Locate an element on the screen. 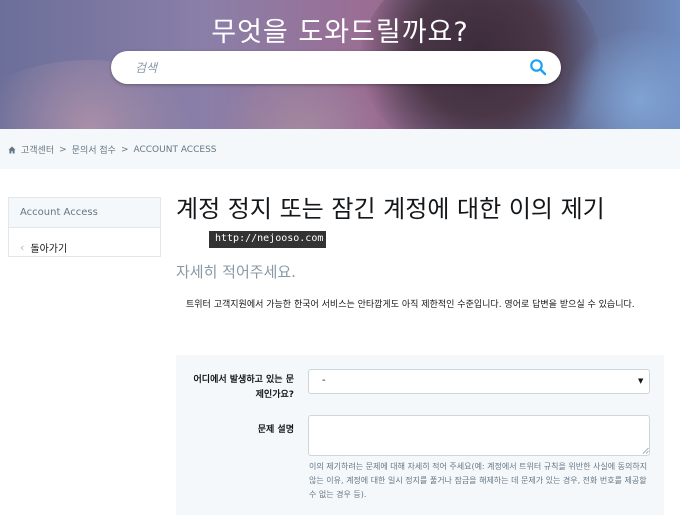 This screenshot has height=515, width=680. hero-title: 무엇을 도와드릴까요? is located at coordinates (340, 32).